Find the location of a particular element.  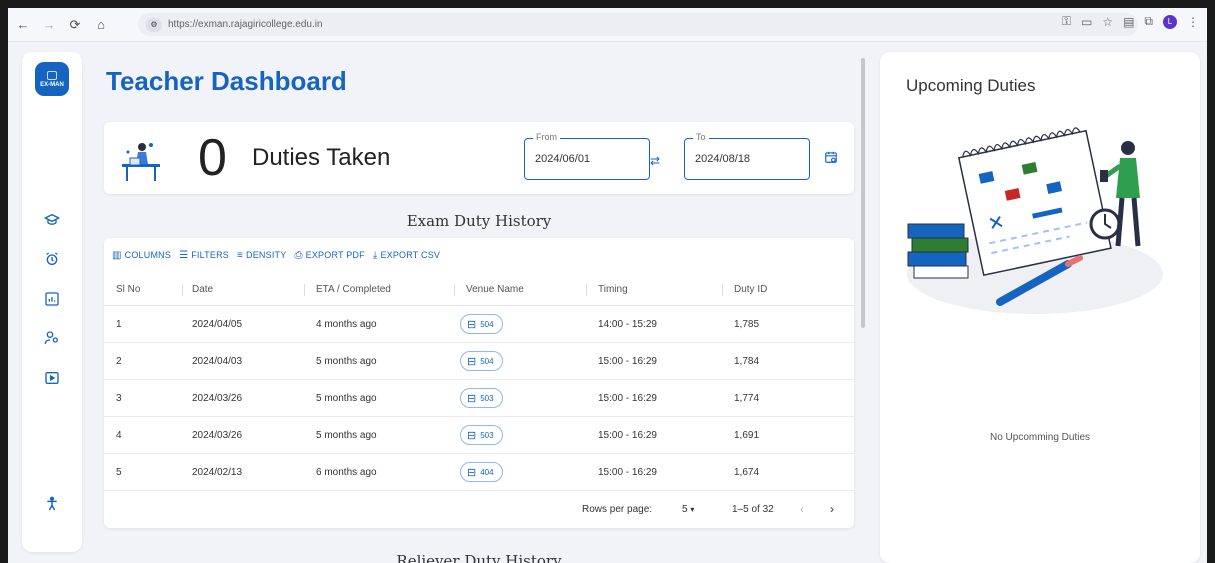

cell-duty-id: 1,691 is located at coordinates (747, 435).